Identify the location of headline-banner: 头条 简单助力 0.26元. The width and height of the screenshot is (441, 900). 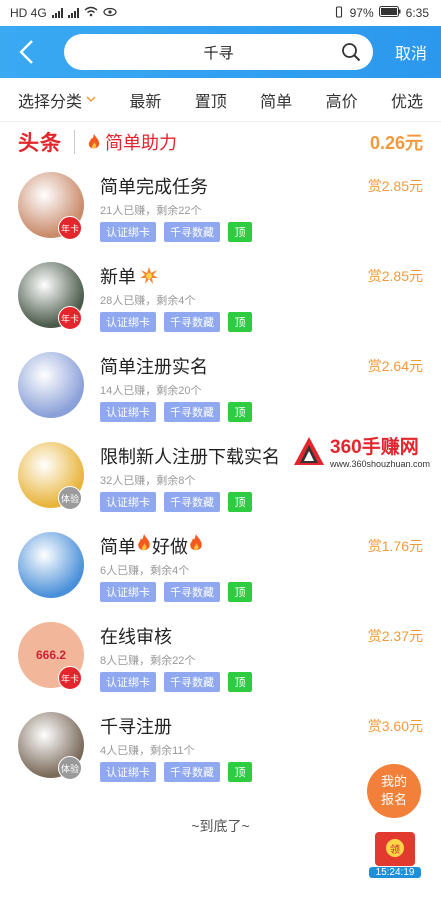
(220, 142).